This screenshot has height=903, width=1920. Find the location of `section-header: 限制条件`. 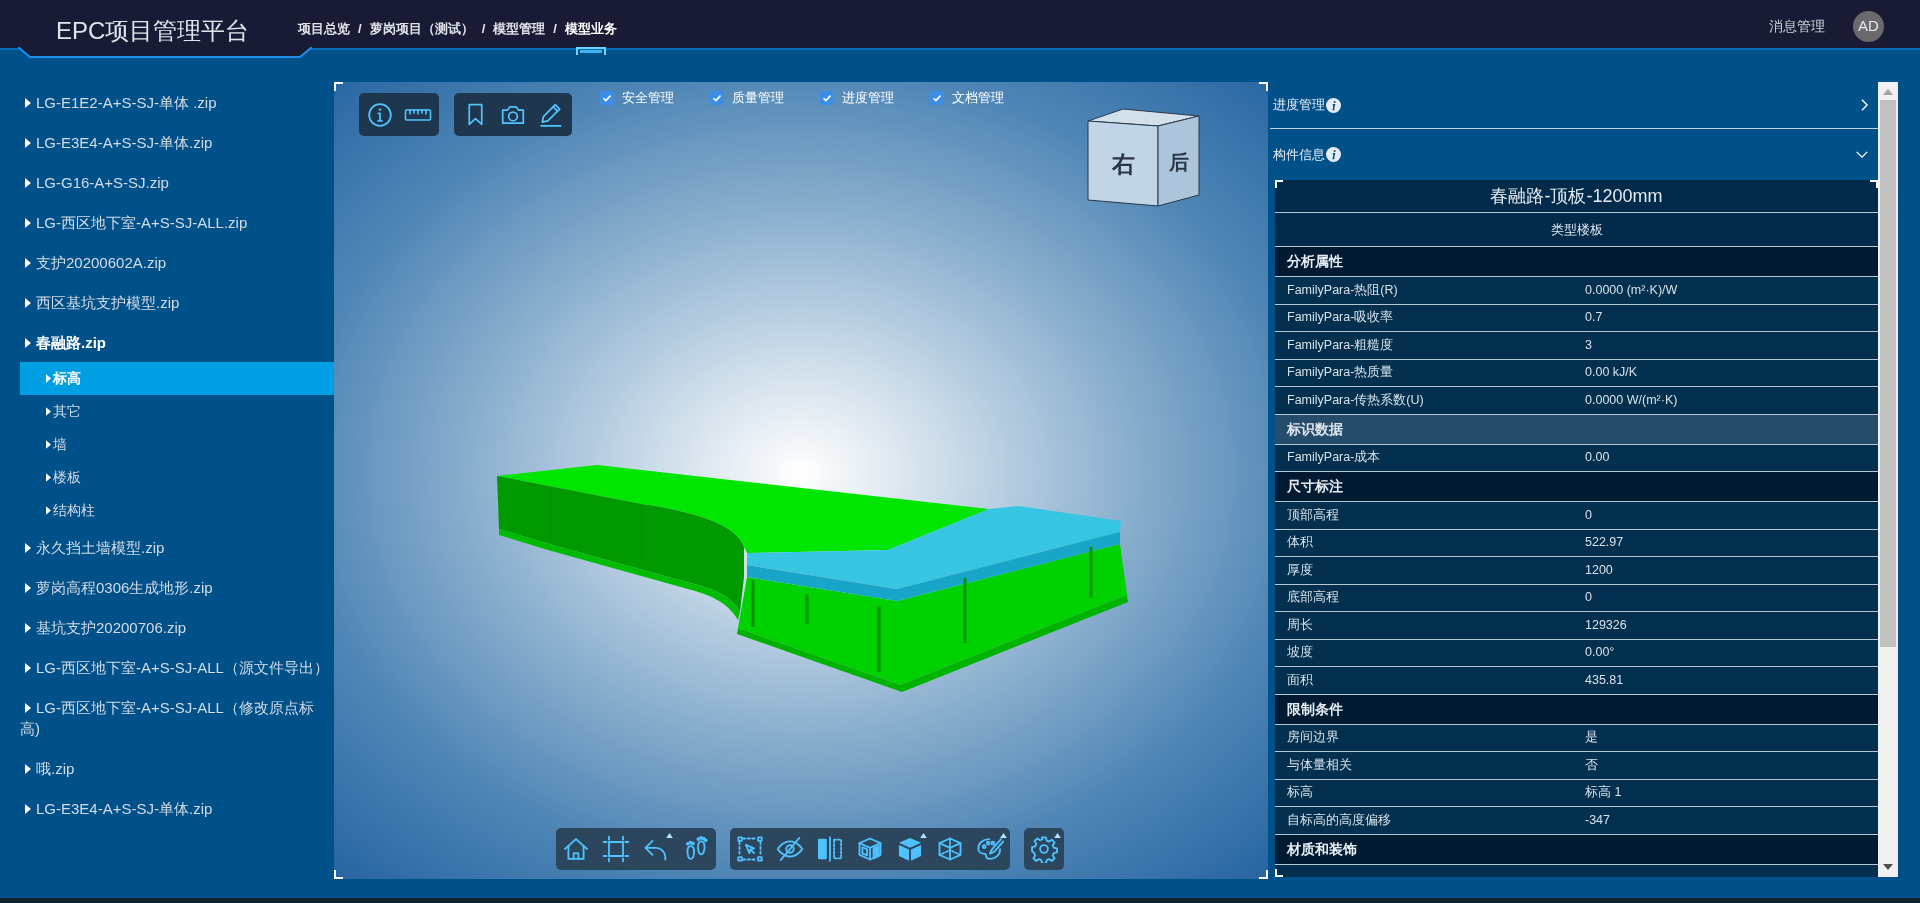

section-header: 限制条件 is located at coordinates (1576, 709).